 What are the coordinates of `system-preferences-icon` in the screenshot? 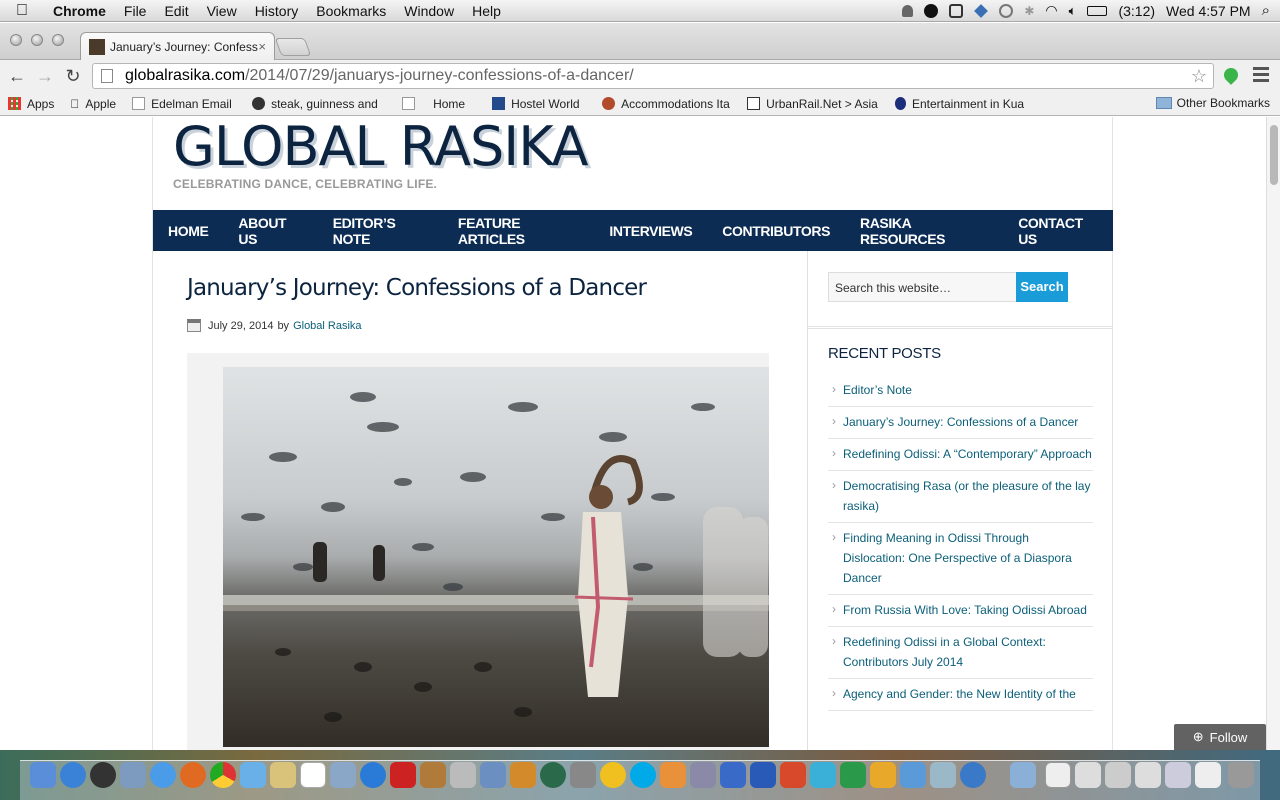 It's located at (583, 775).